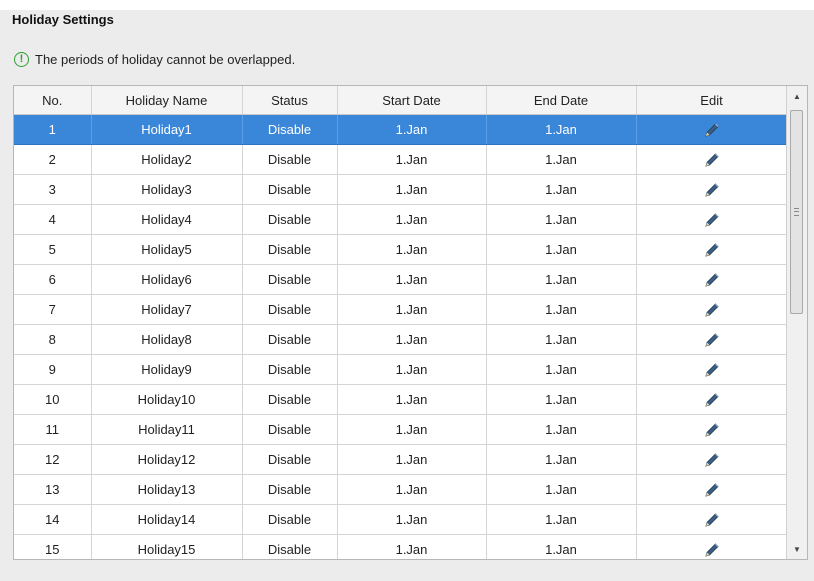  What do you see at coordinates (53, 129) in the screenshot?
I see `cell-no: 1` at bounding box center [53, 129].